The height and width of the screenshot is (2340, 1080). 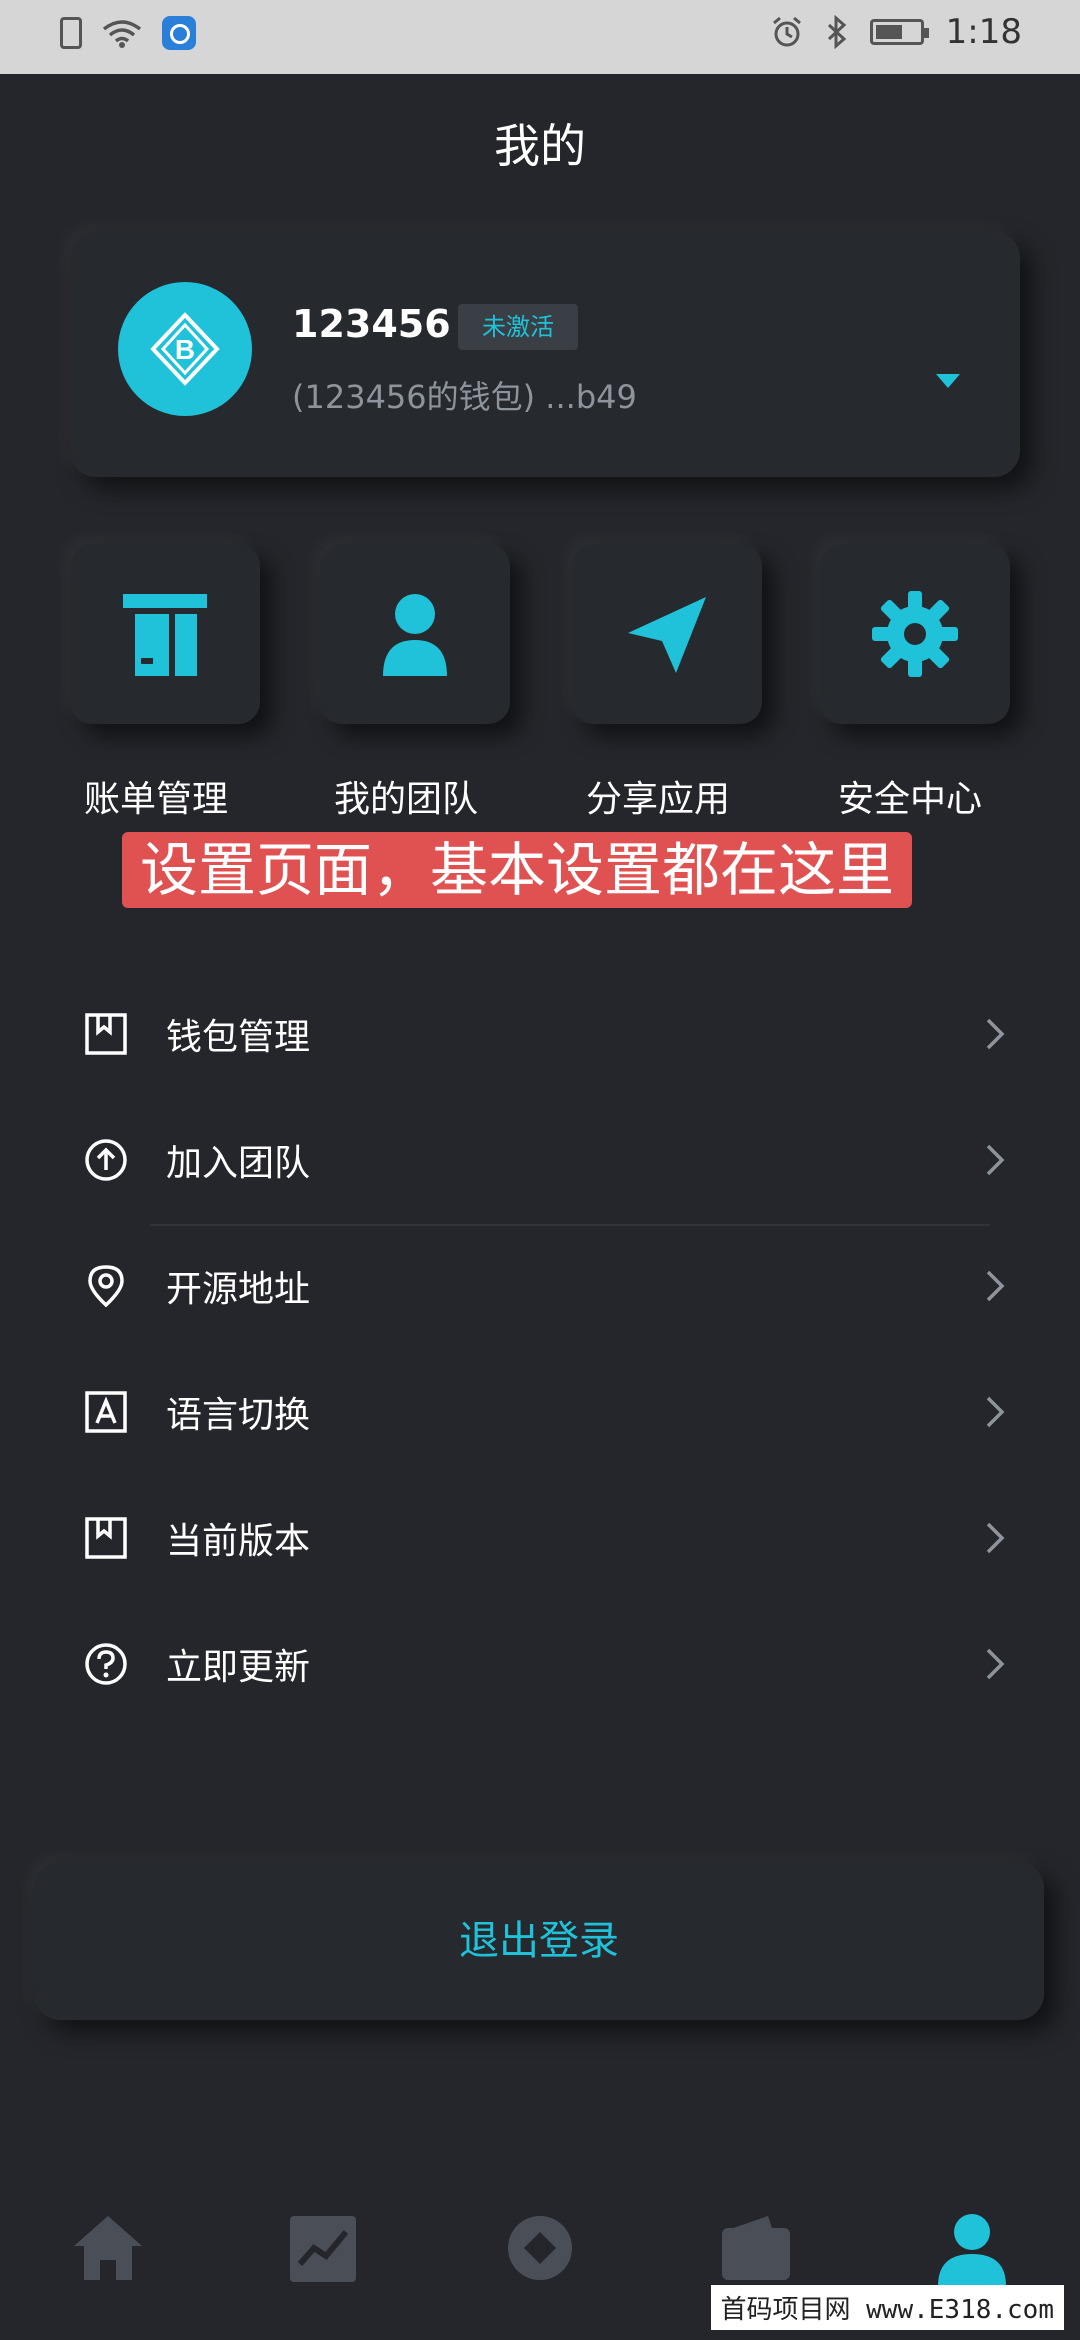 What do you see at coordinates (371, 324) in the screenshot?
I see `username: 123456` at bounding box center [371, 324].